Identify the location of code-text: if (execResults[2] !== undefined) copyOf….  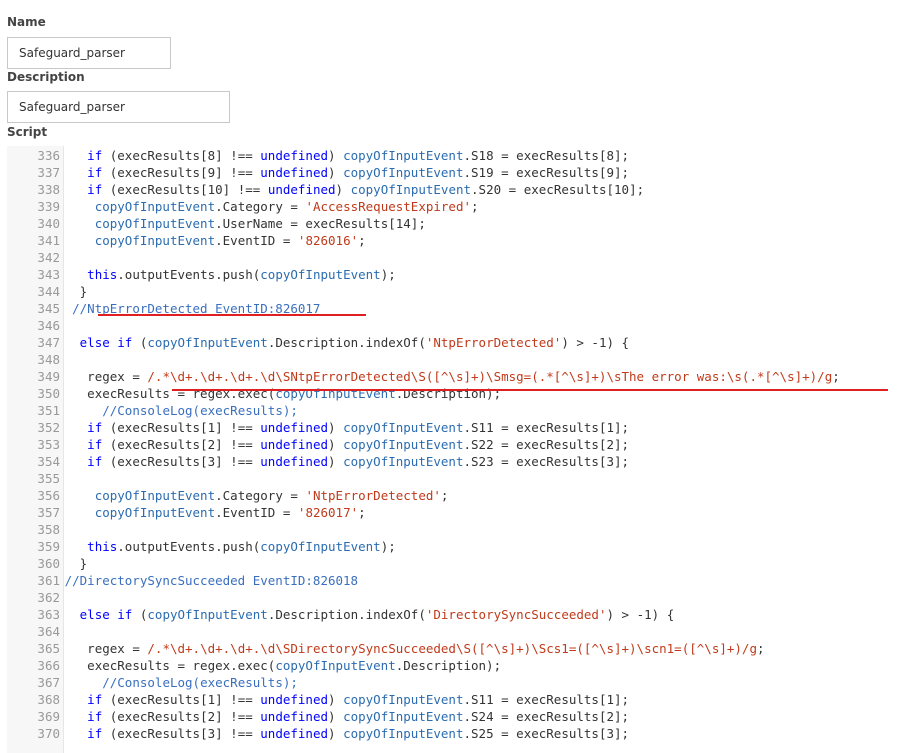
(358, 716).